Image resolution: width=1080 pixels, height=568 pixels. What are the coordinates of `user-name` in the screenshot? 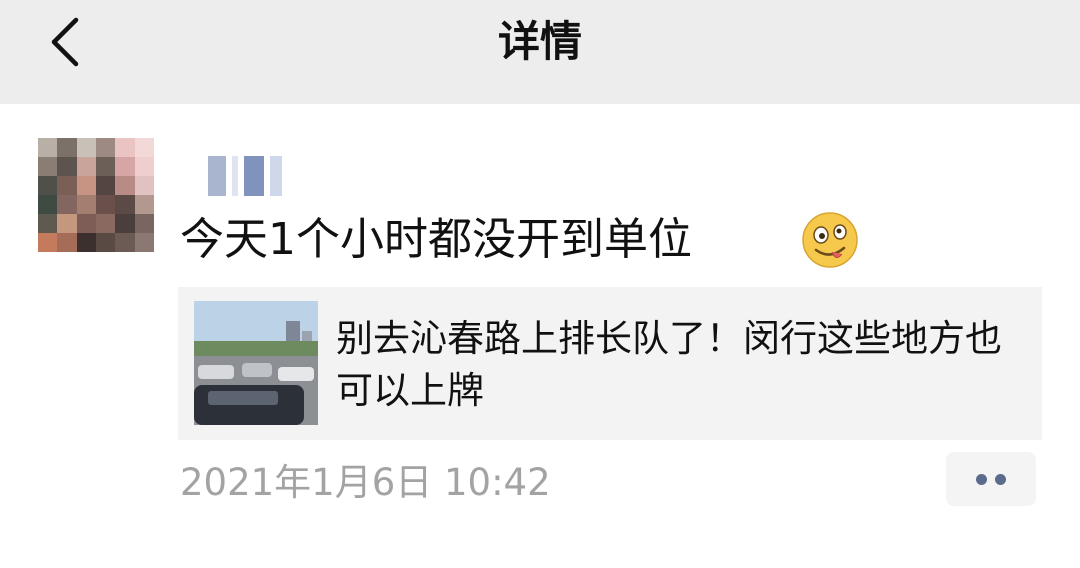 It's located at (250, 176).